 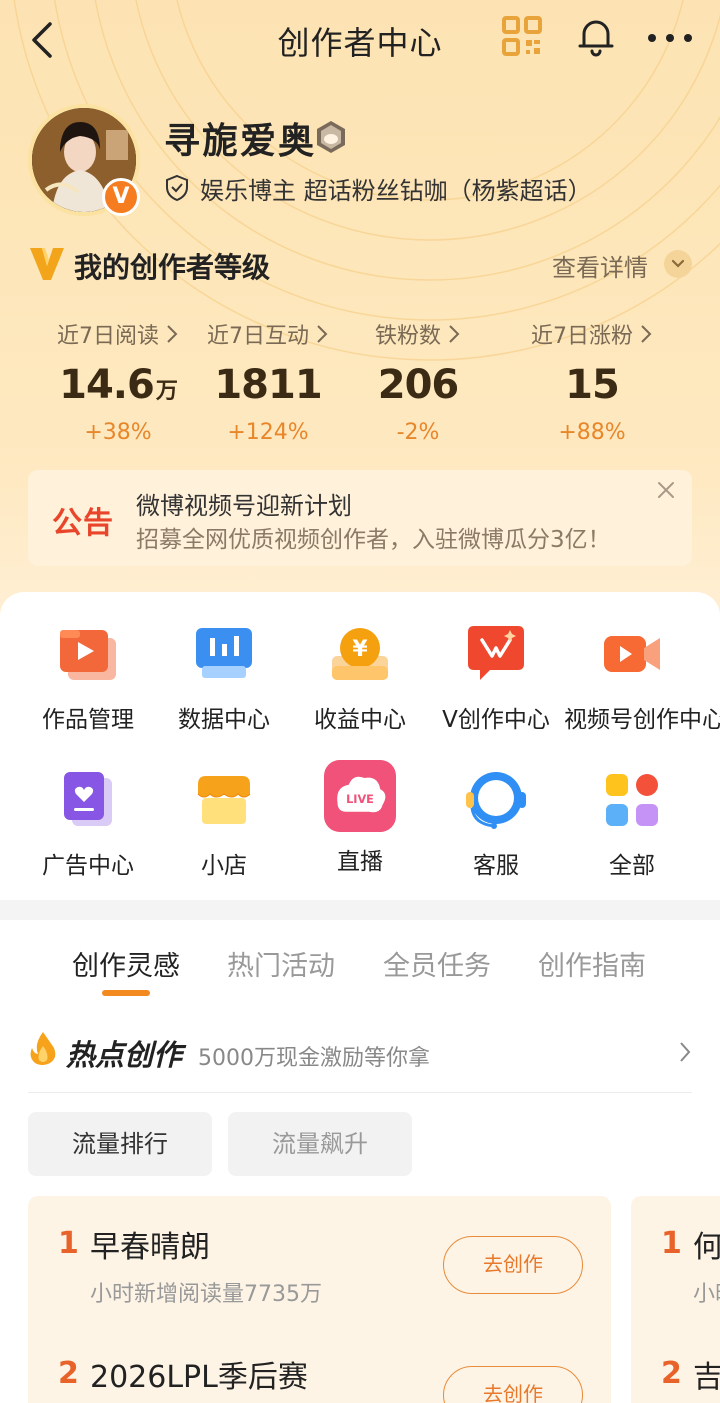 I want to click on stat-iron-fans: 铁粉数 206 -2%, so click(x=418, y=381).